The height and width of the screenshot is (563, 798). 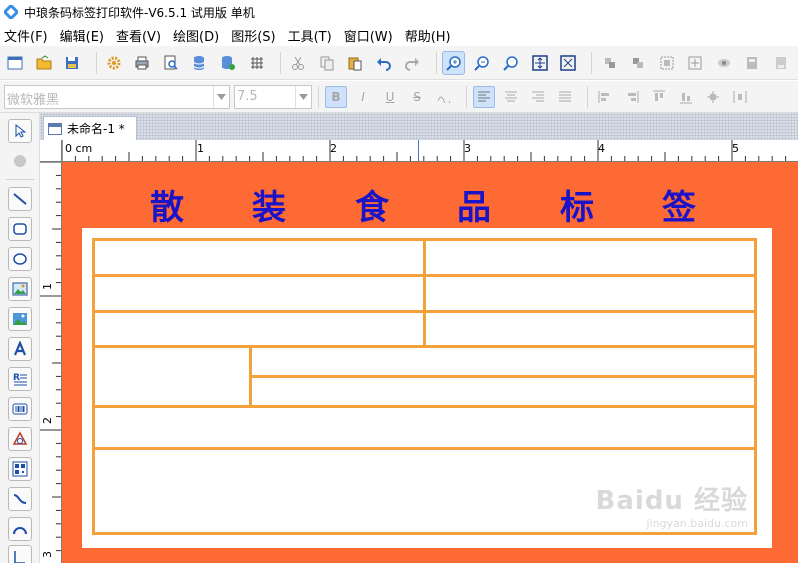 I want to click on zoom-button, so click(x=511, y=63).